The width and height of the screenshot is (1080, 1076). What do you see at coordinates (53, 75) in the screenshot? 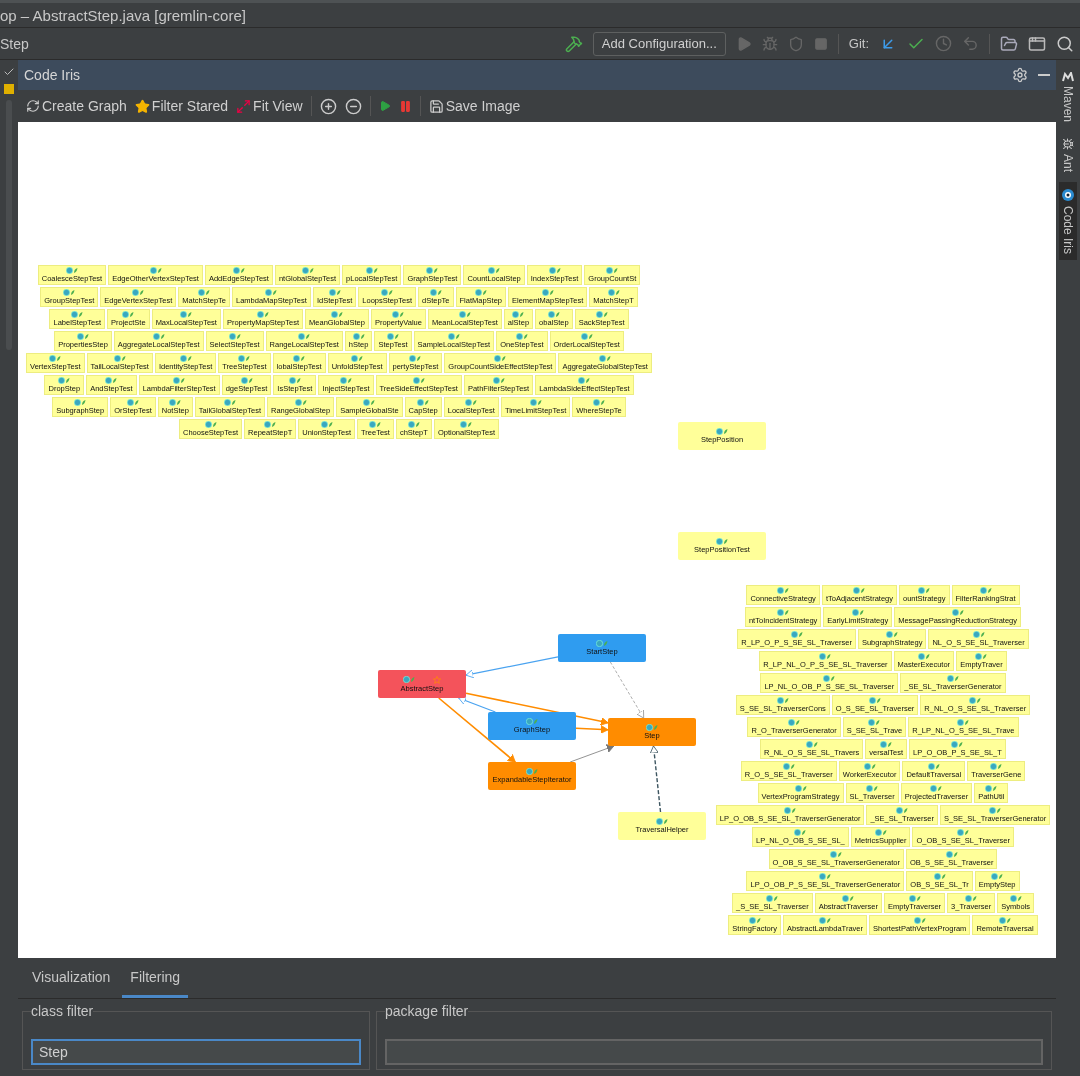
I see `panel-title: Code Iris` at bounding box center [53, 75].